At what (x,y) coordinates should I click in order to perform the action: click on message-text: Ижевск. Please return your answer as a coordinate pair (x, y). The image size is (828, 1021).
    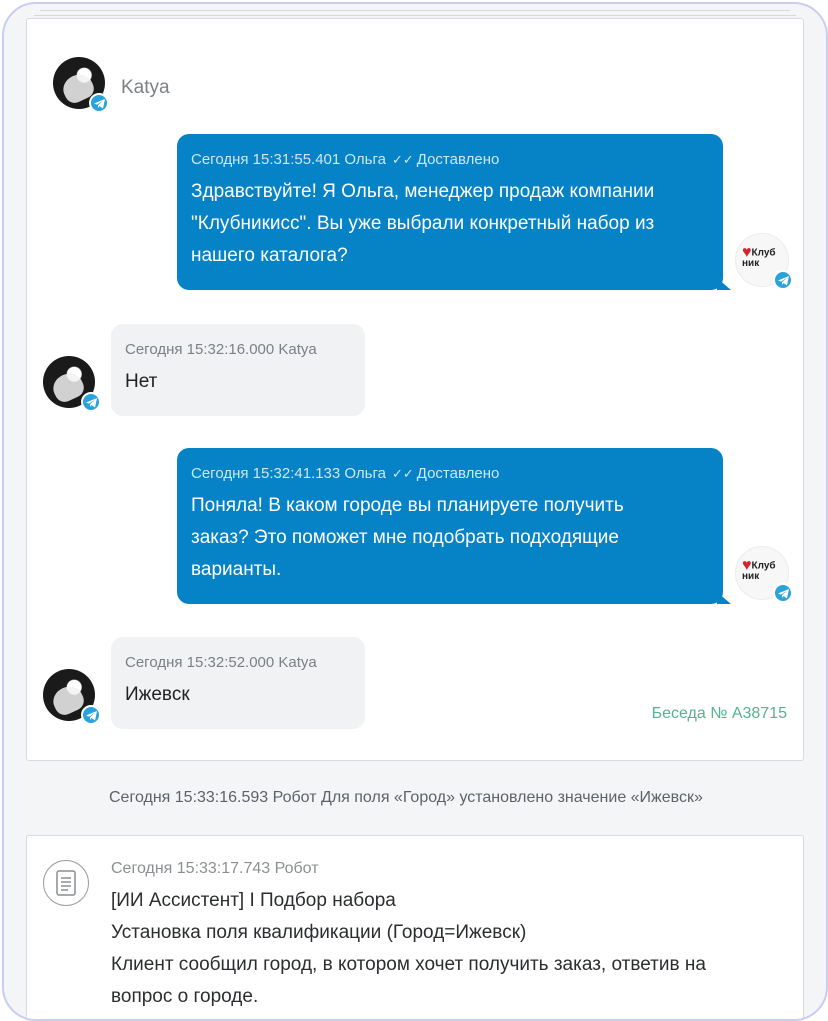
    Looking at the image, I should click on (238, 695).